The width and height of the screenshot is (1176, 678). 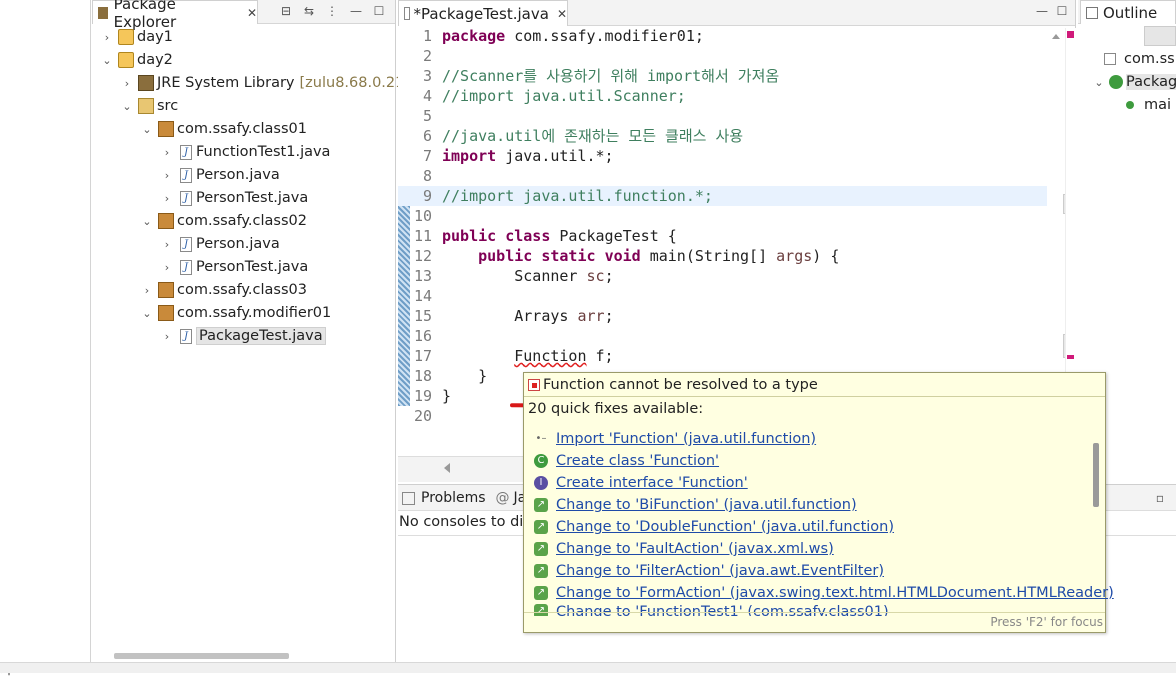 What do you see at coordinates (201, 656) in the screenshot?
I see `horizontal-scrollbar` at bounding box center [201, 656].